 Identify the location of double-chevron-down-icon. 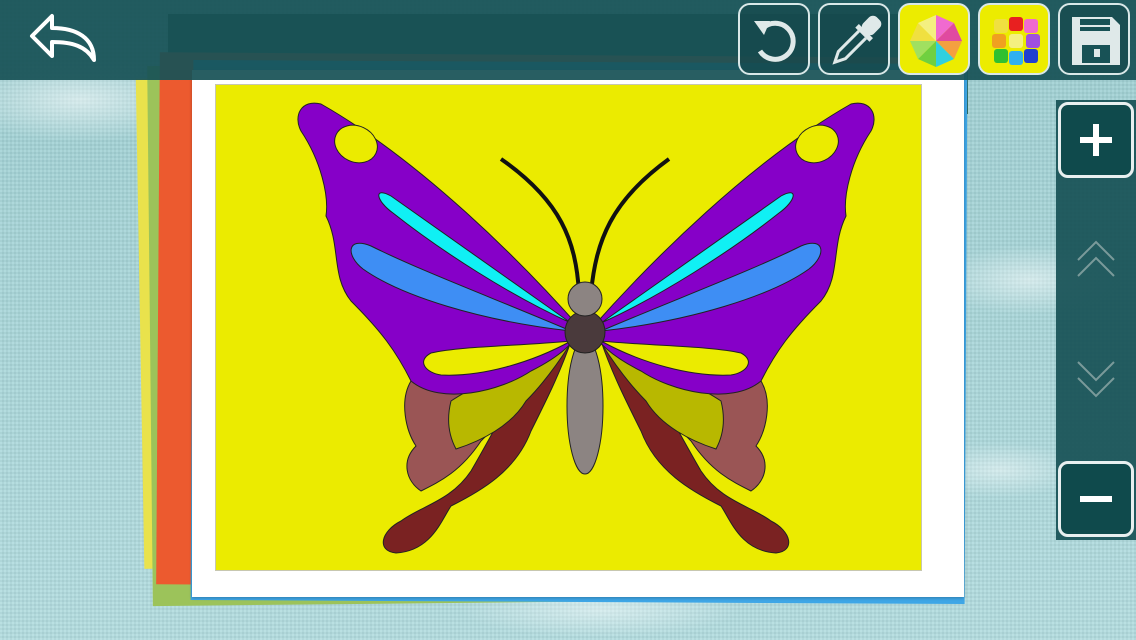
(1096, 379).